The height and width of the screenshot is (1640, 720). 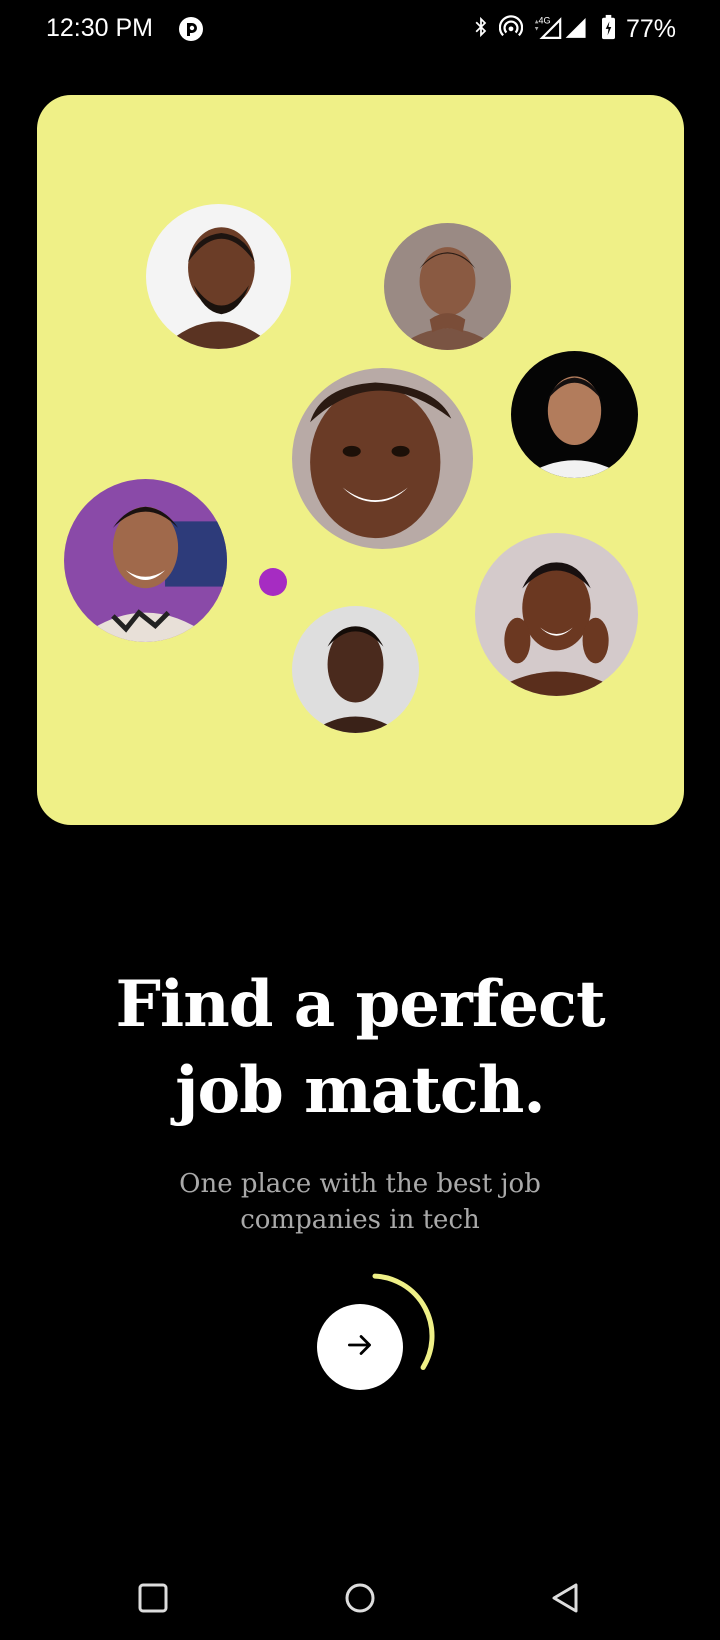 I want to click on home-circle-icon, so click(x=360, y=1598).